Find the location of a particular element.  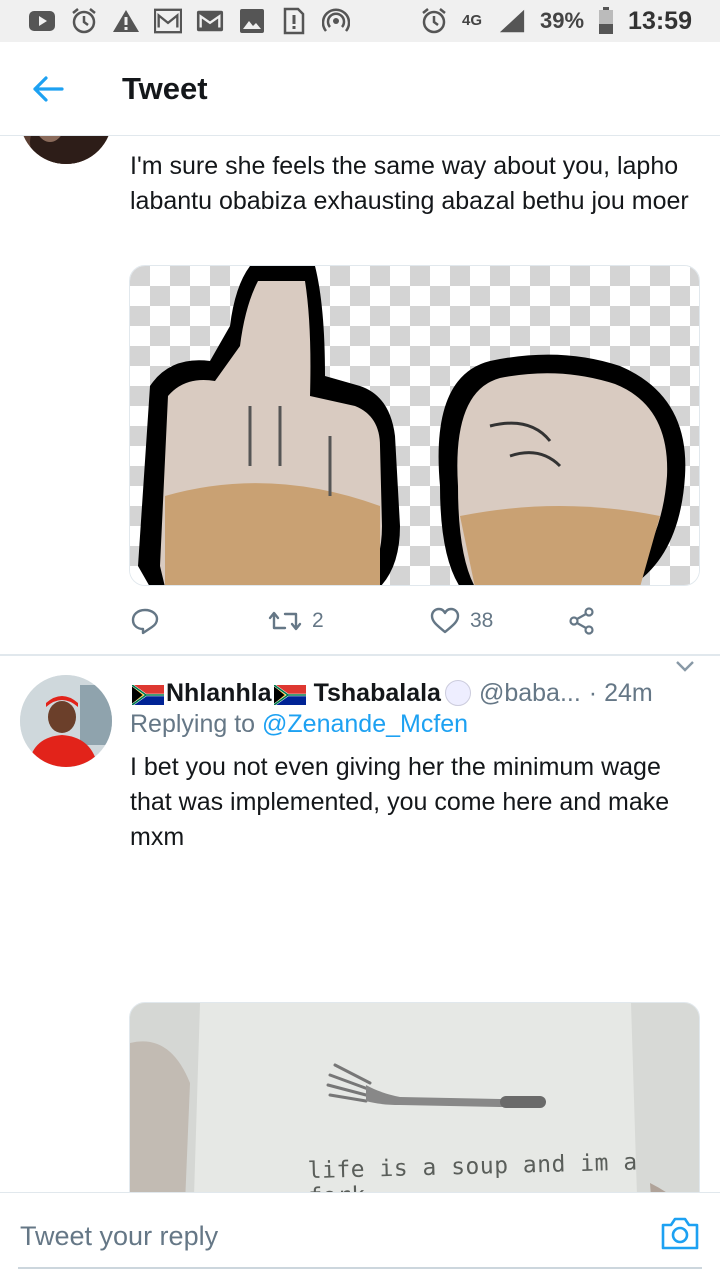

input-underline is located at coordinates (360, 1268).